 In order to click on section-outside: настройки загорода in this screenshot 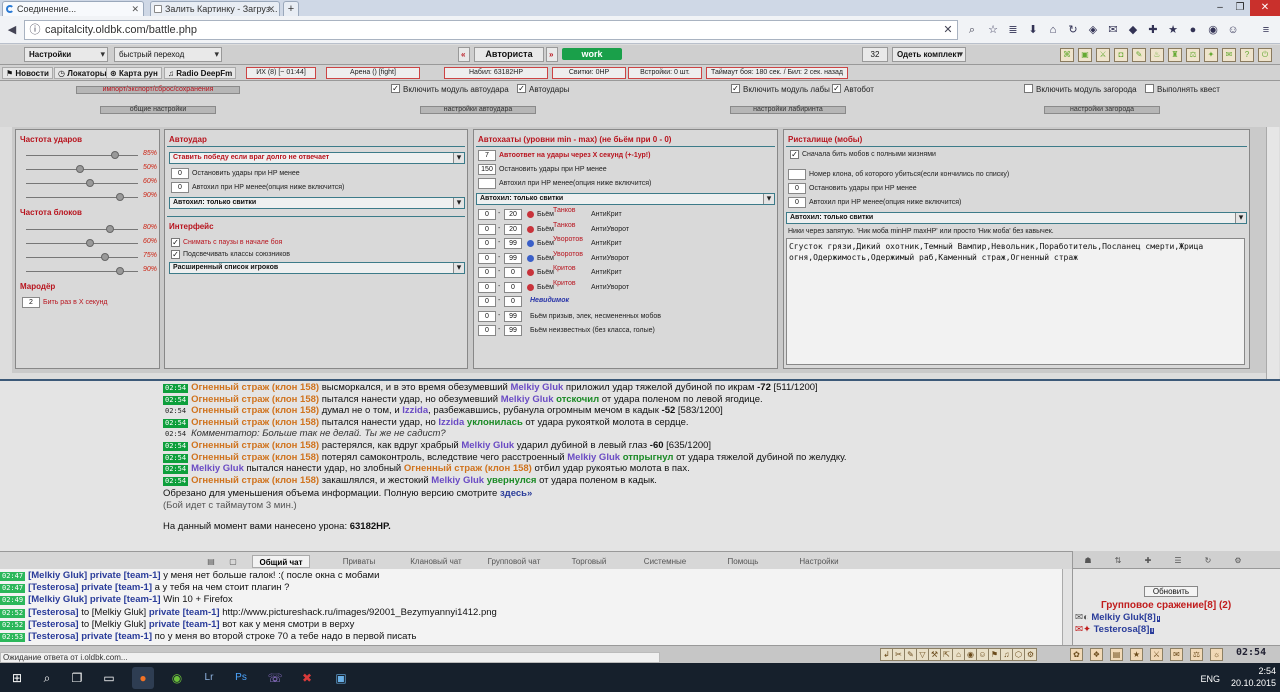, I will do `click(1102, 110)`.